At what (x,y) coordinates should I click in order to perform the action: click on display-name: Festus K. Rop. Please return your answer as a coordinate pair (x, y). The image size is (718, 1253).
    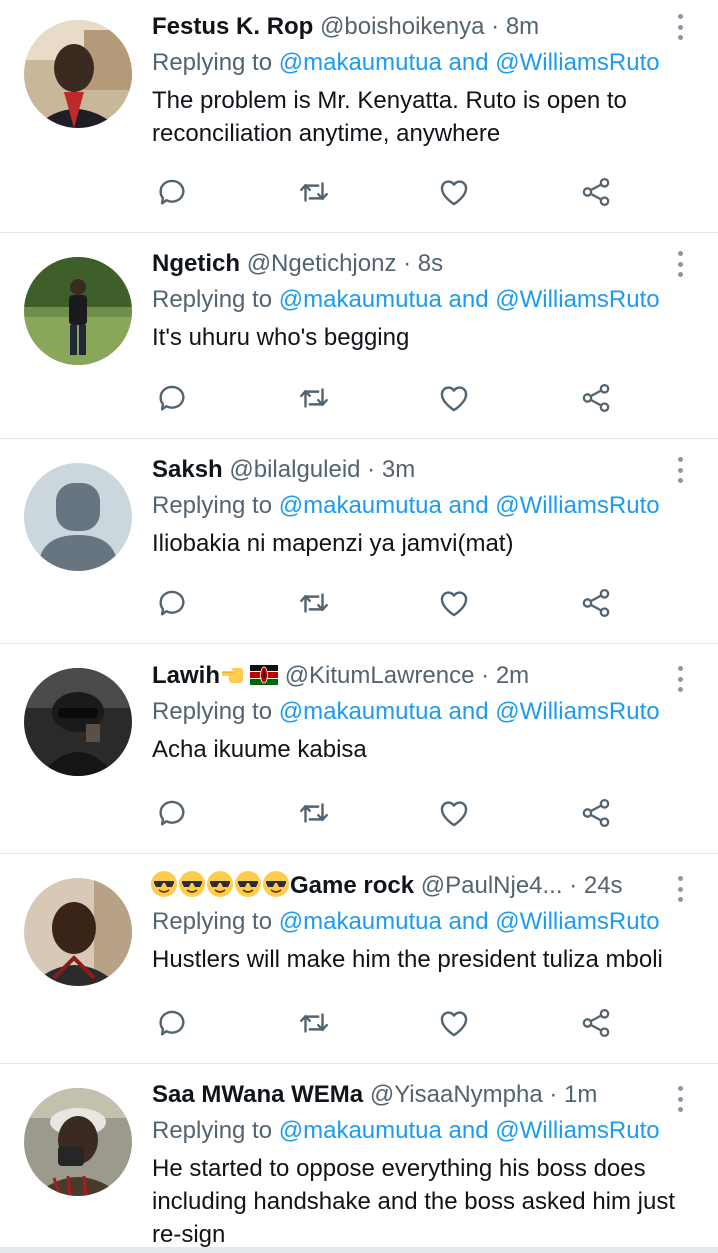
    Looking at the image, I should click on (232, 26).